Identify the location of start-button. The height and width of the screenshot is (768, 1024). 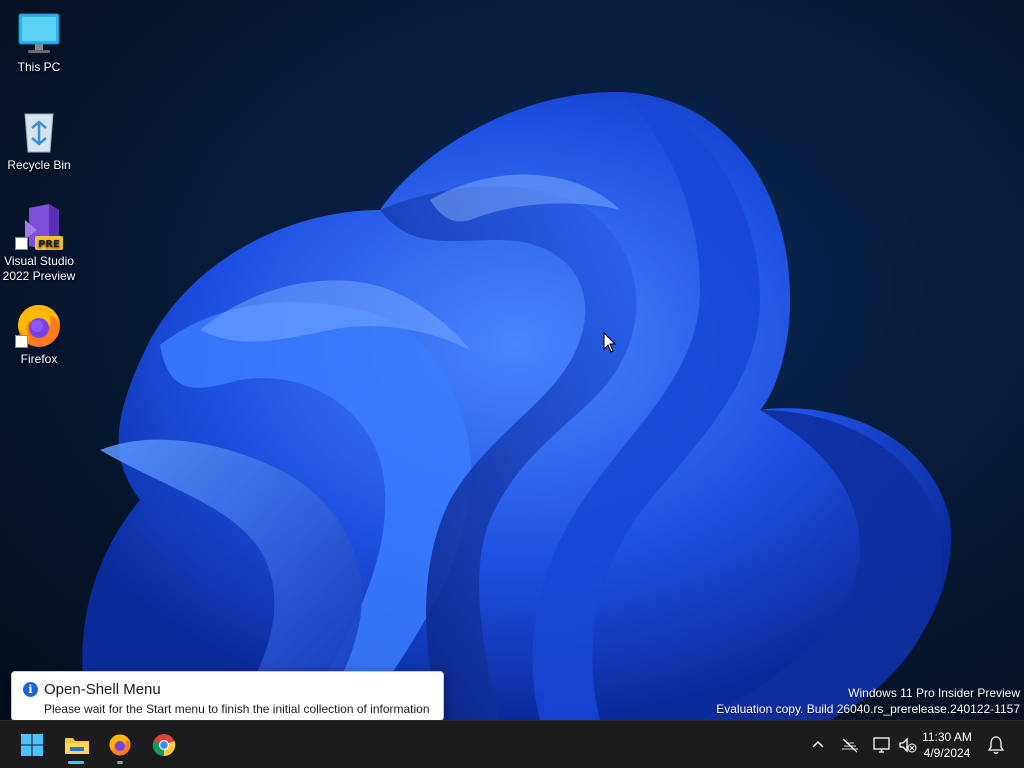
(32, 745).